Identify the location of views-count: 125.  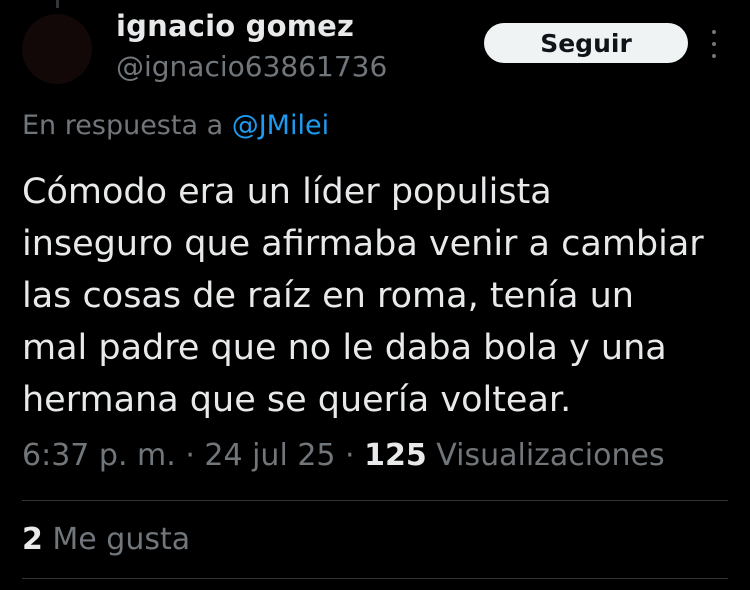
(395, 455).